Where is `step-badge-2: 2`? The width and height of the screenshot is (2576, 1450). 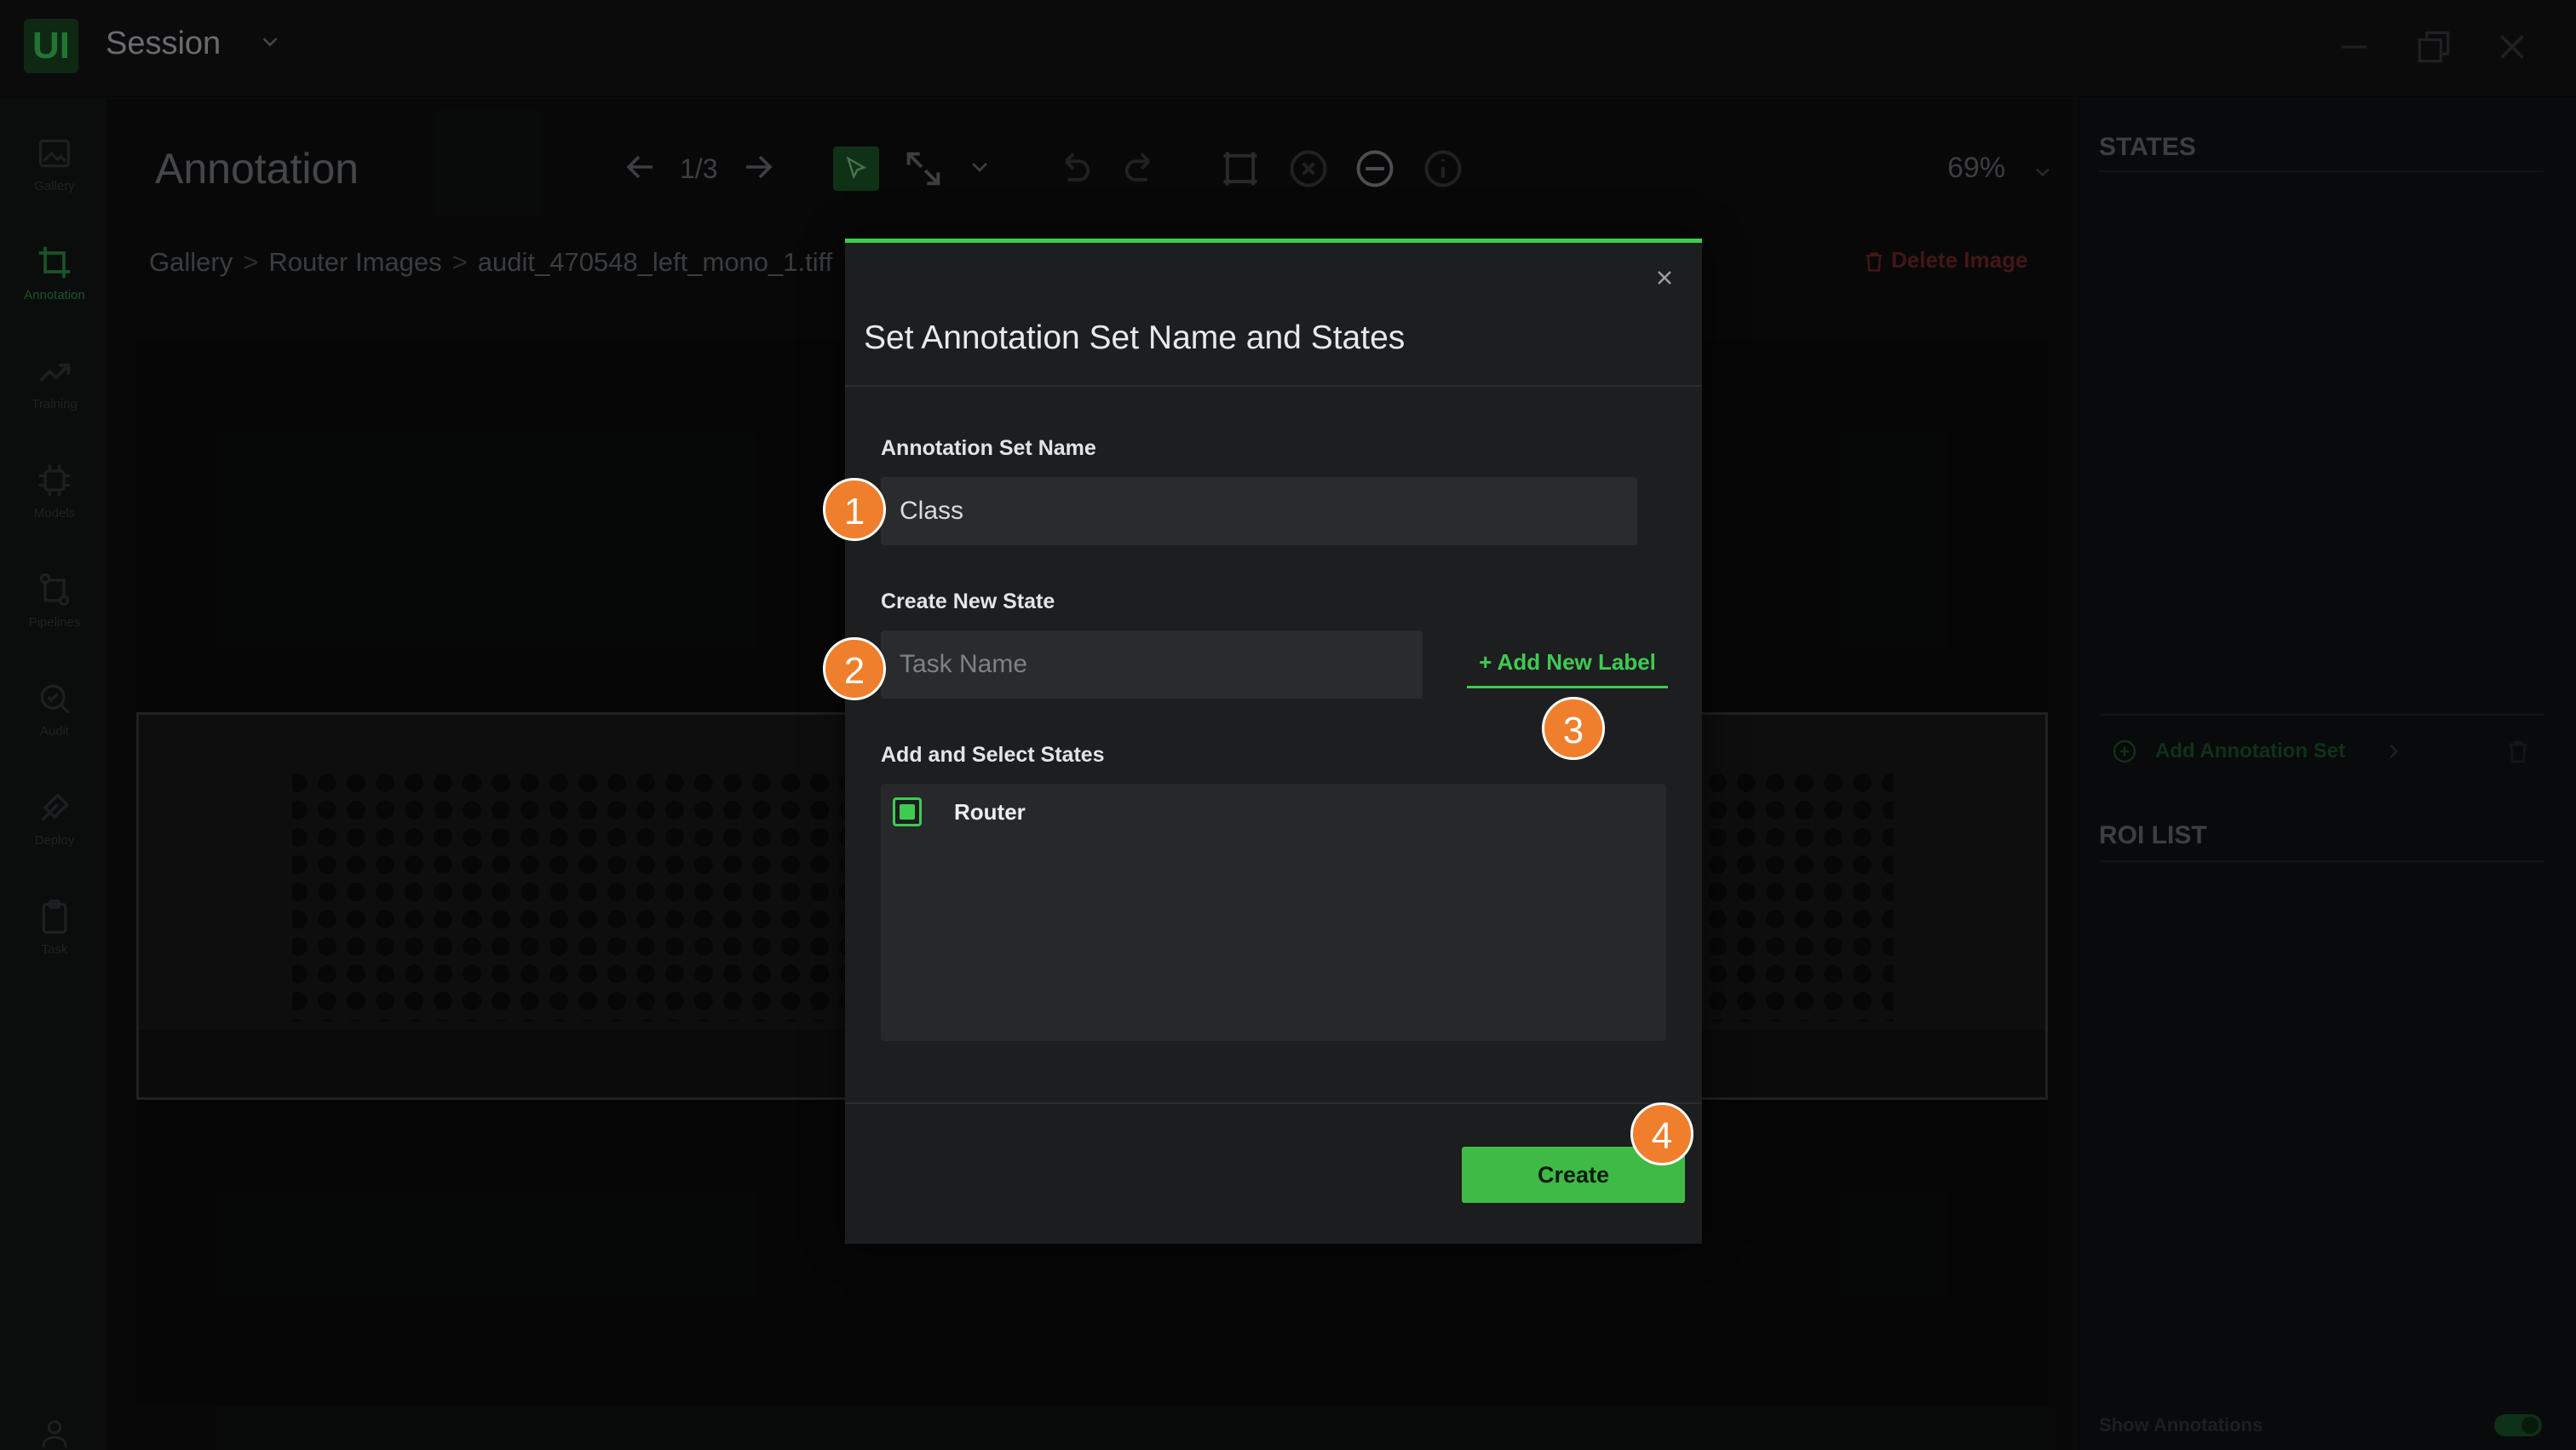 step-badge-2: 2 is located at coordinates (855, 668).